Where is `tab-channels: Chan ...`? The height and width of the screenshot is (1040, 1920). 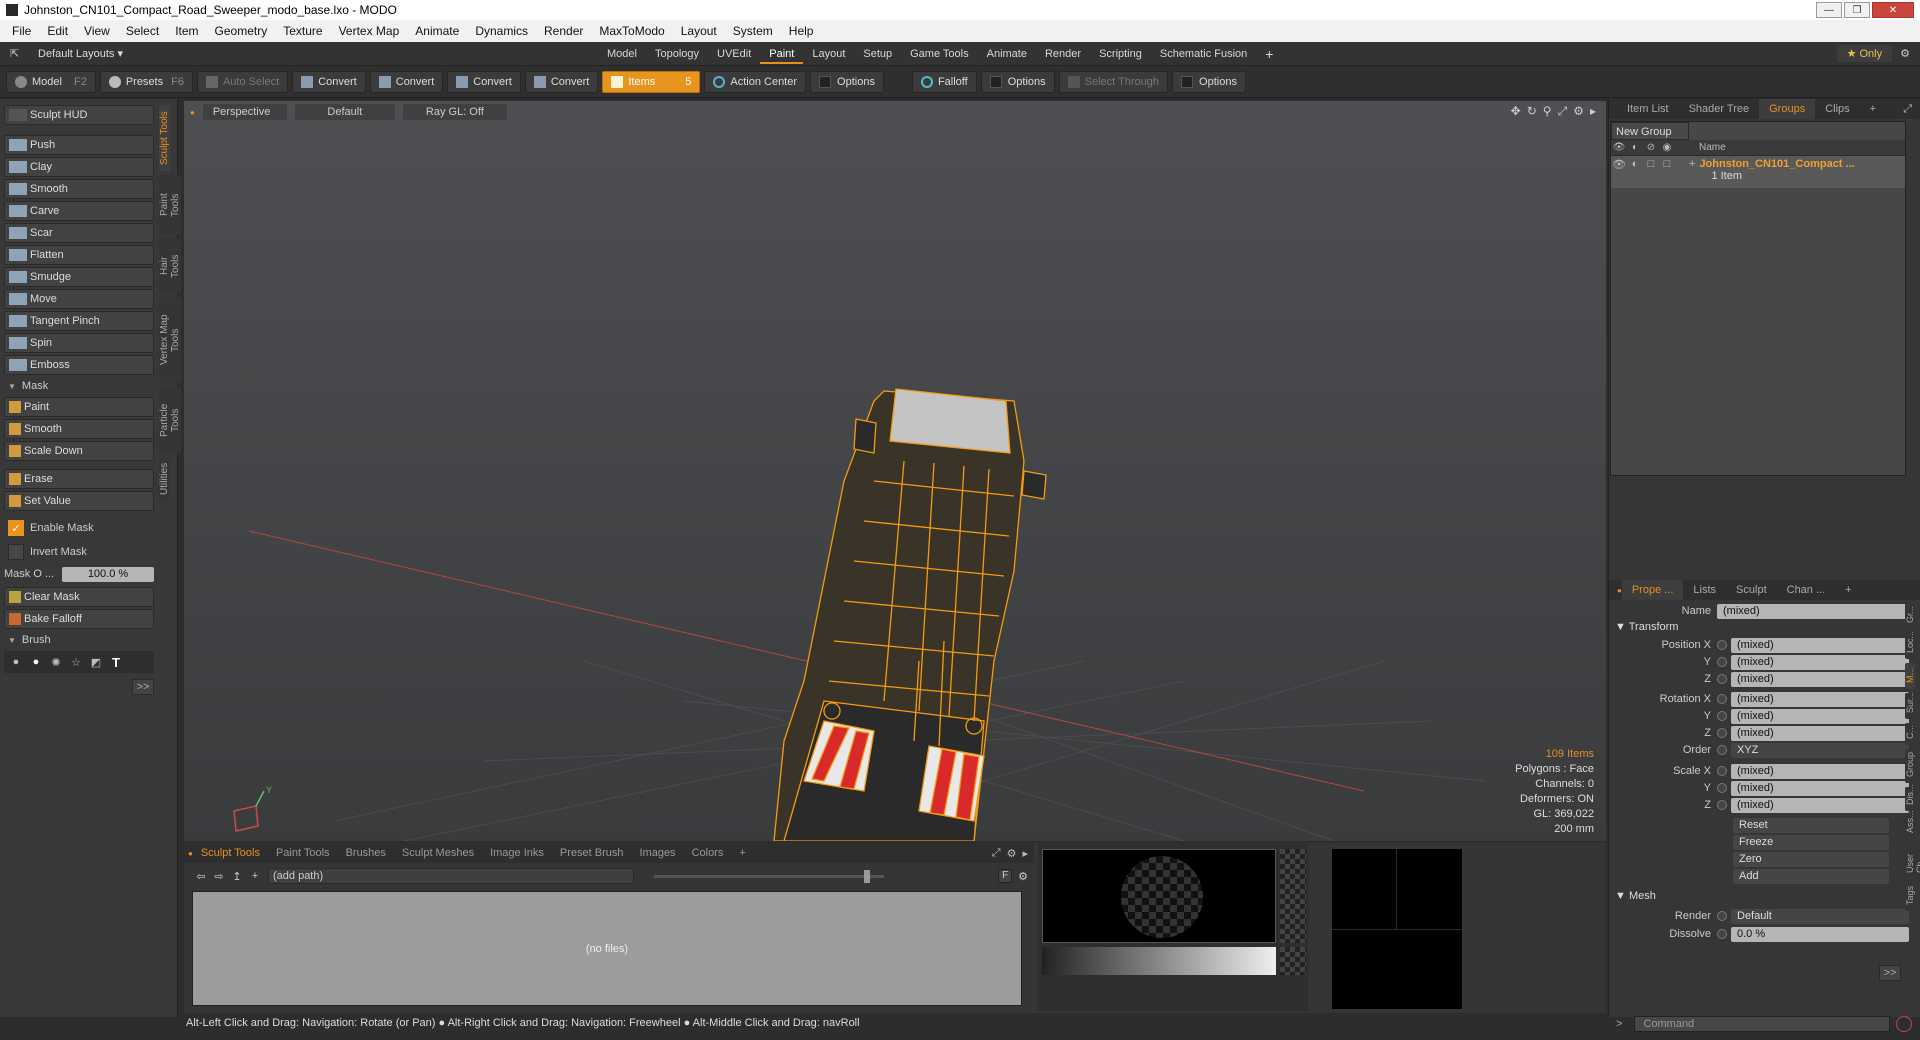
tab-channels: Chan ... is located at coordinates (1806, 590).